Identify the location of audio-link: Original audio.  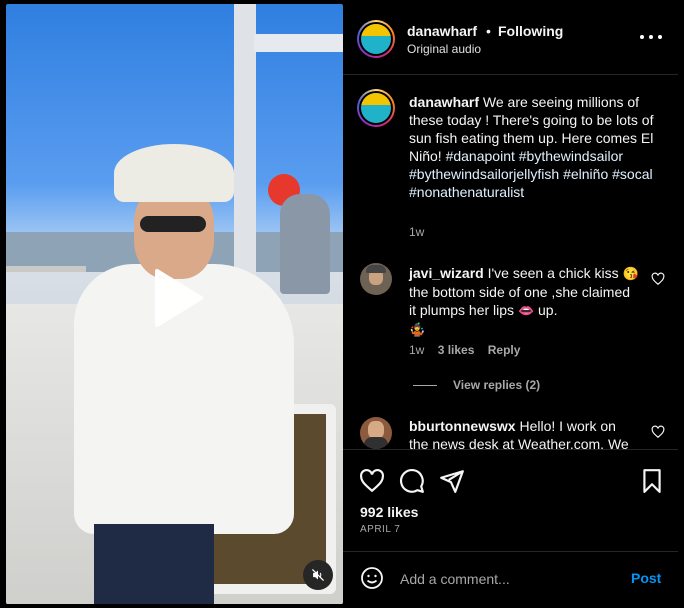
(444, 49).